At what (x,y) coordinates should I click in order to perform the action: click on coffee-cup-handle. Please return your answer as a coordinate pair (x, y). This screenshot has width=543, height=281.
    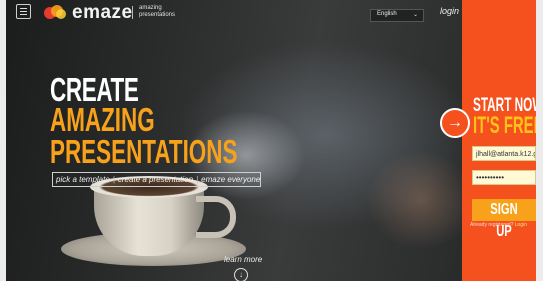
    Looking at the image, I should click on (216, 217).